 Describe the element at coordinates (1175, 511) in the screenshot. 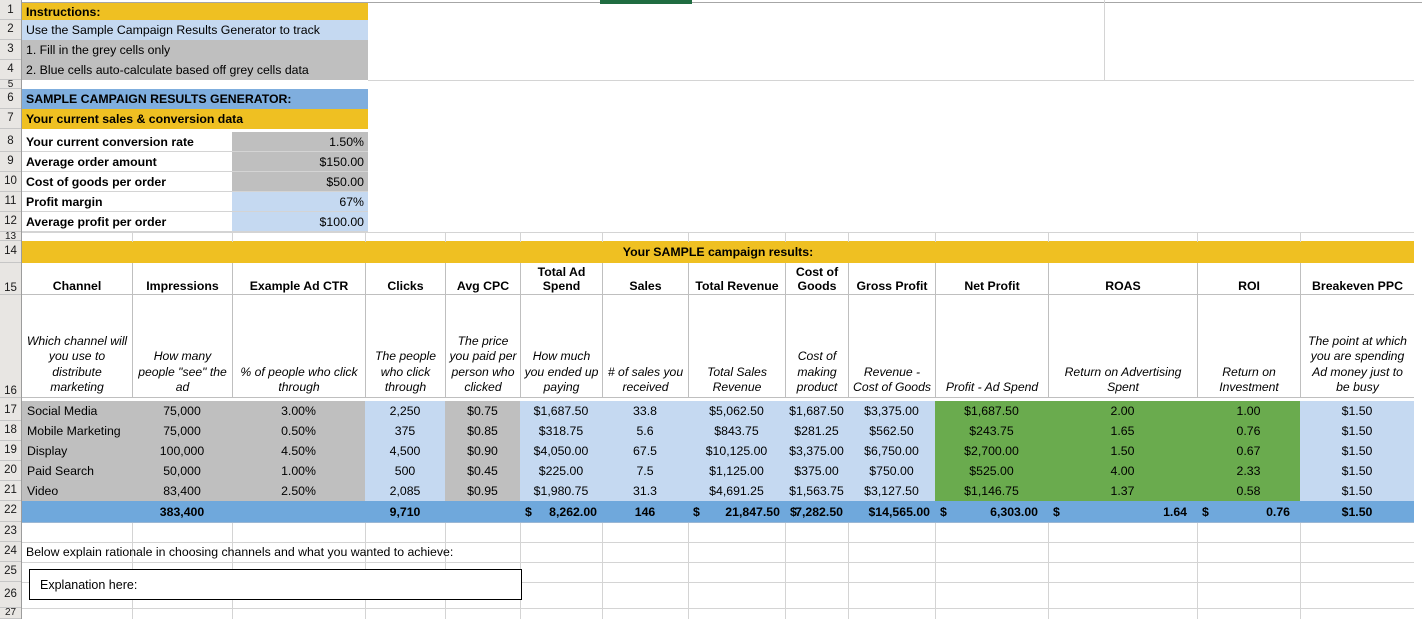

I see `total-roas: 1.64` at that location.